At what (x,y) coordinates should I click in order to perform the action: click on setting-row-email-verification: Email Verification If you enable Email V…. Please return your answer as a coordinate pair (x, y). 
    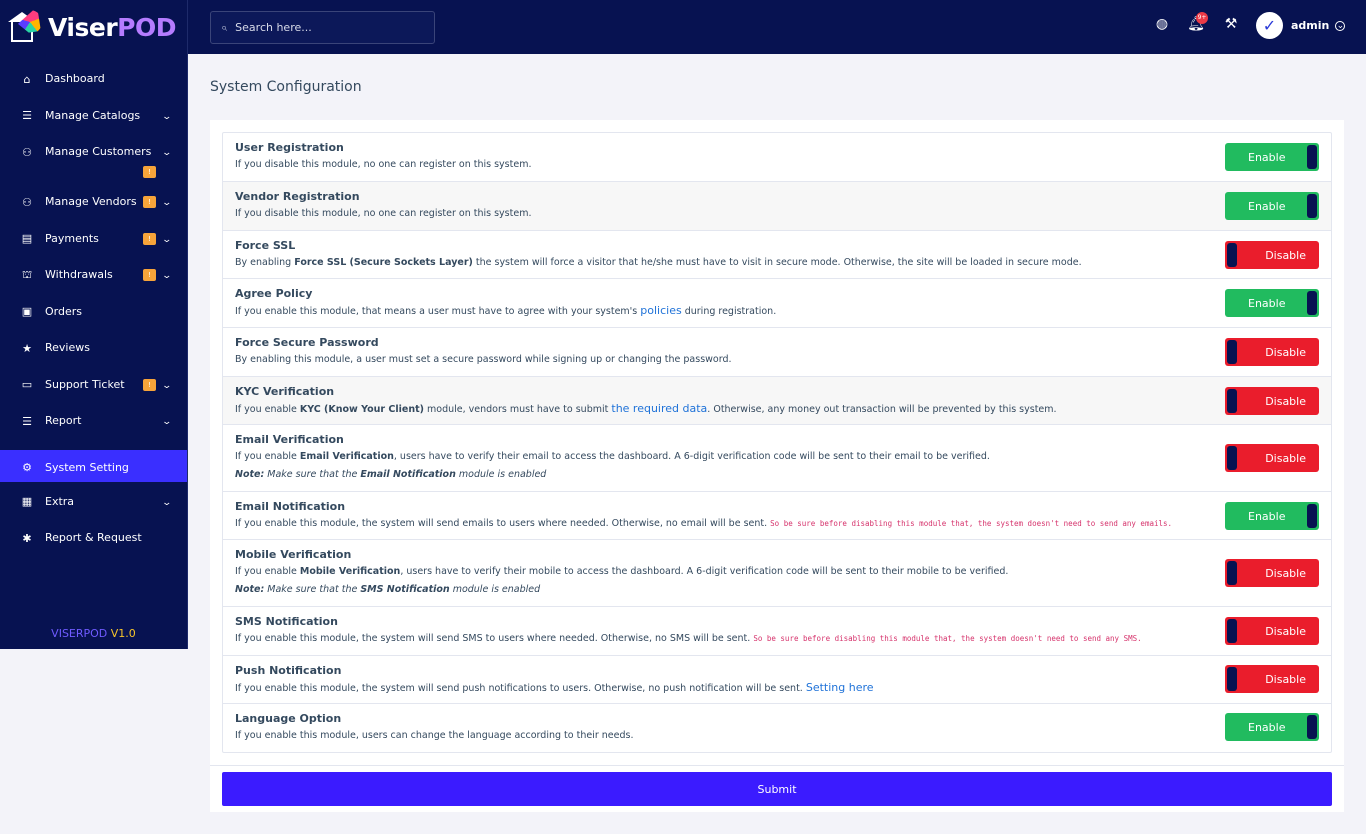
    Looking at the image, I should click on (777, 458).